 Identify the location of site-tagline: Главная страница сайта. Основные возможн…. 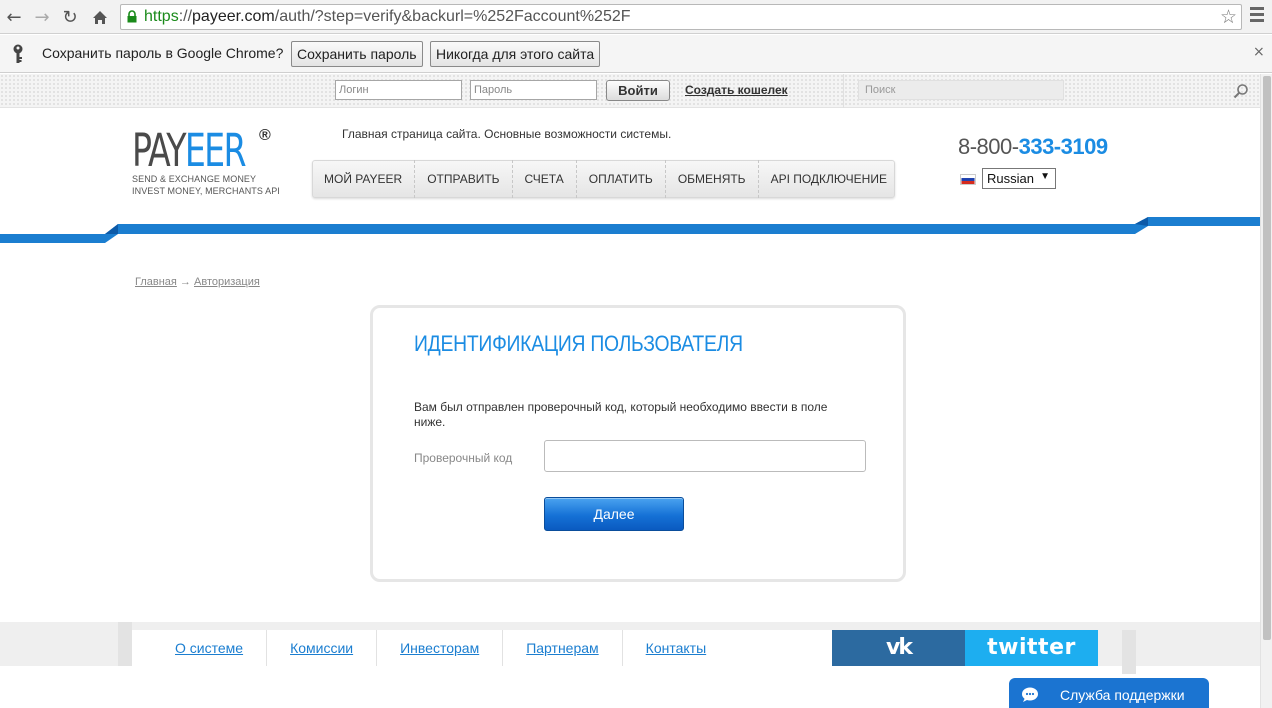
(507, 134).